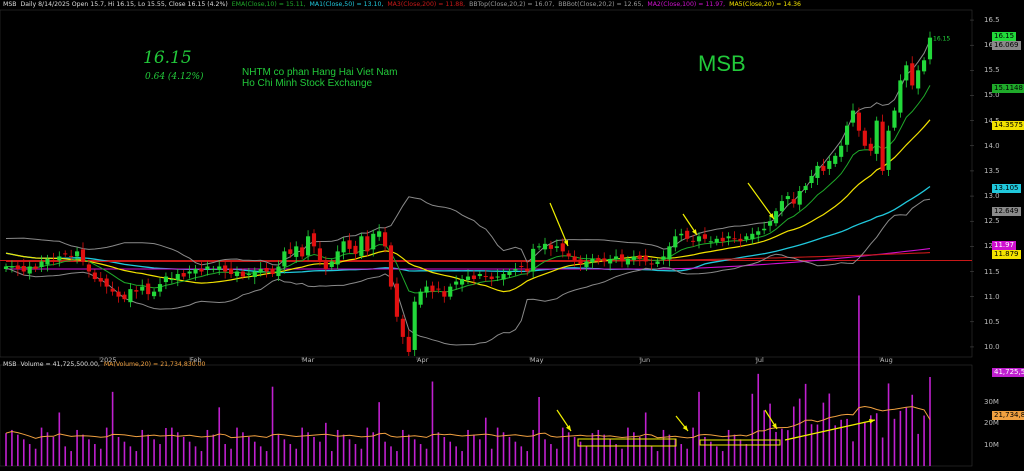 Image resolution: width=1024 pixels, height=471 pixels. I want to click on y-tick-label: 13.0, so click(992, 196).